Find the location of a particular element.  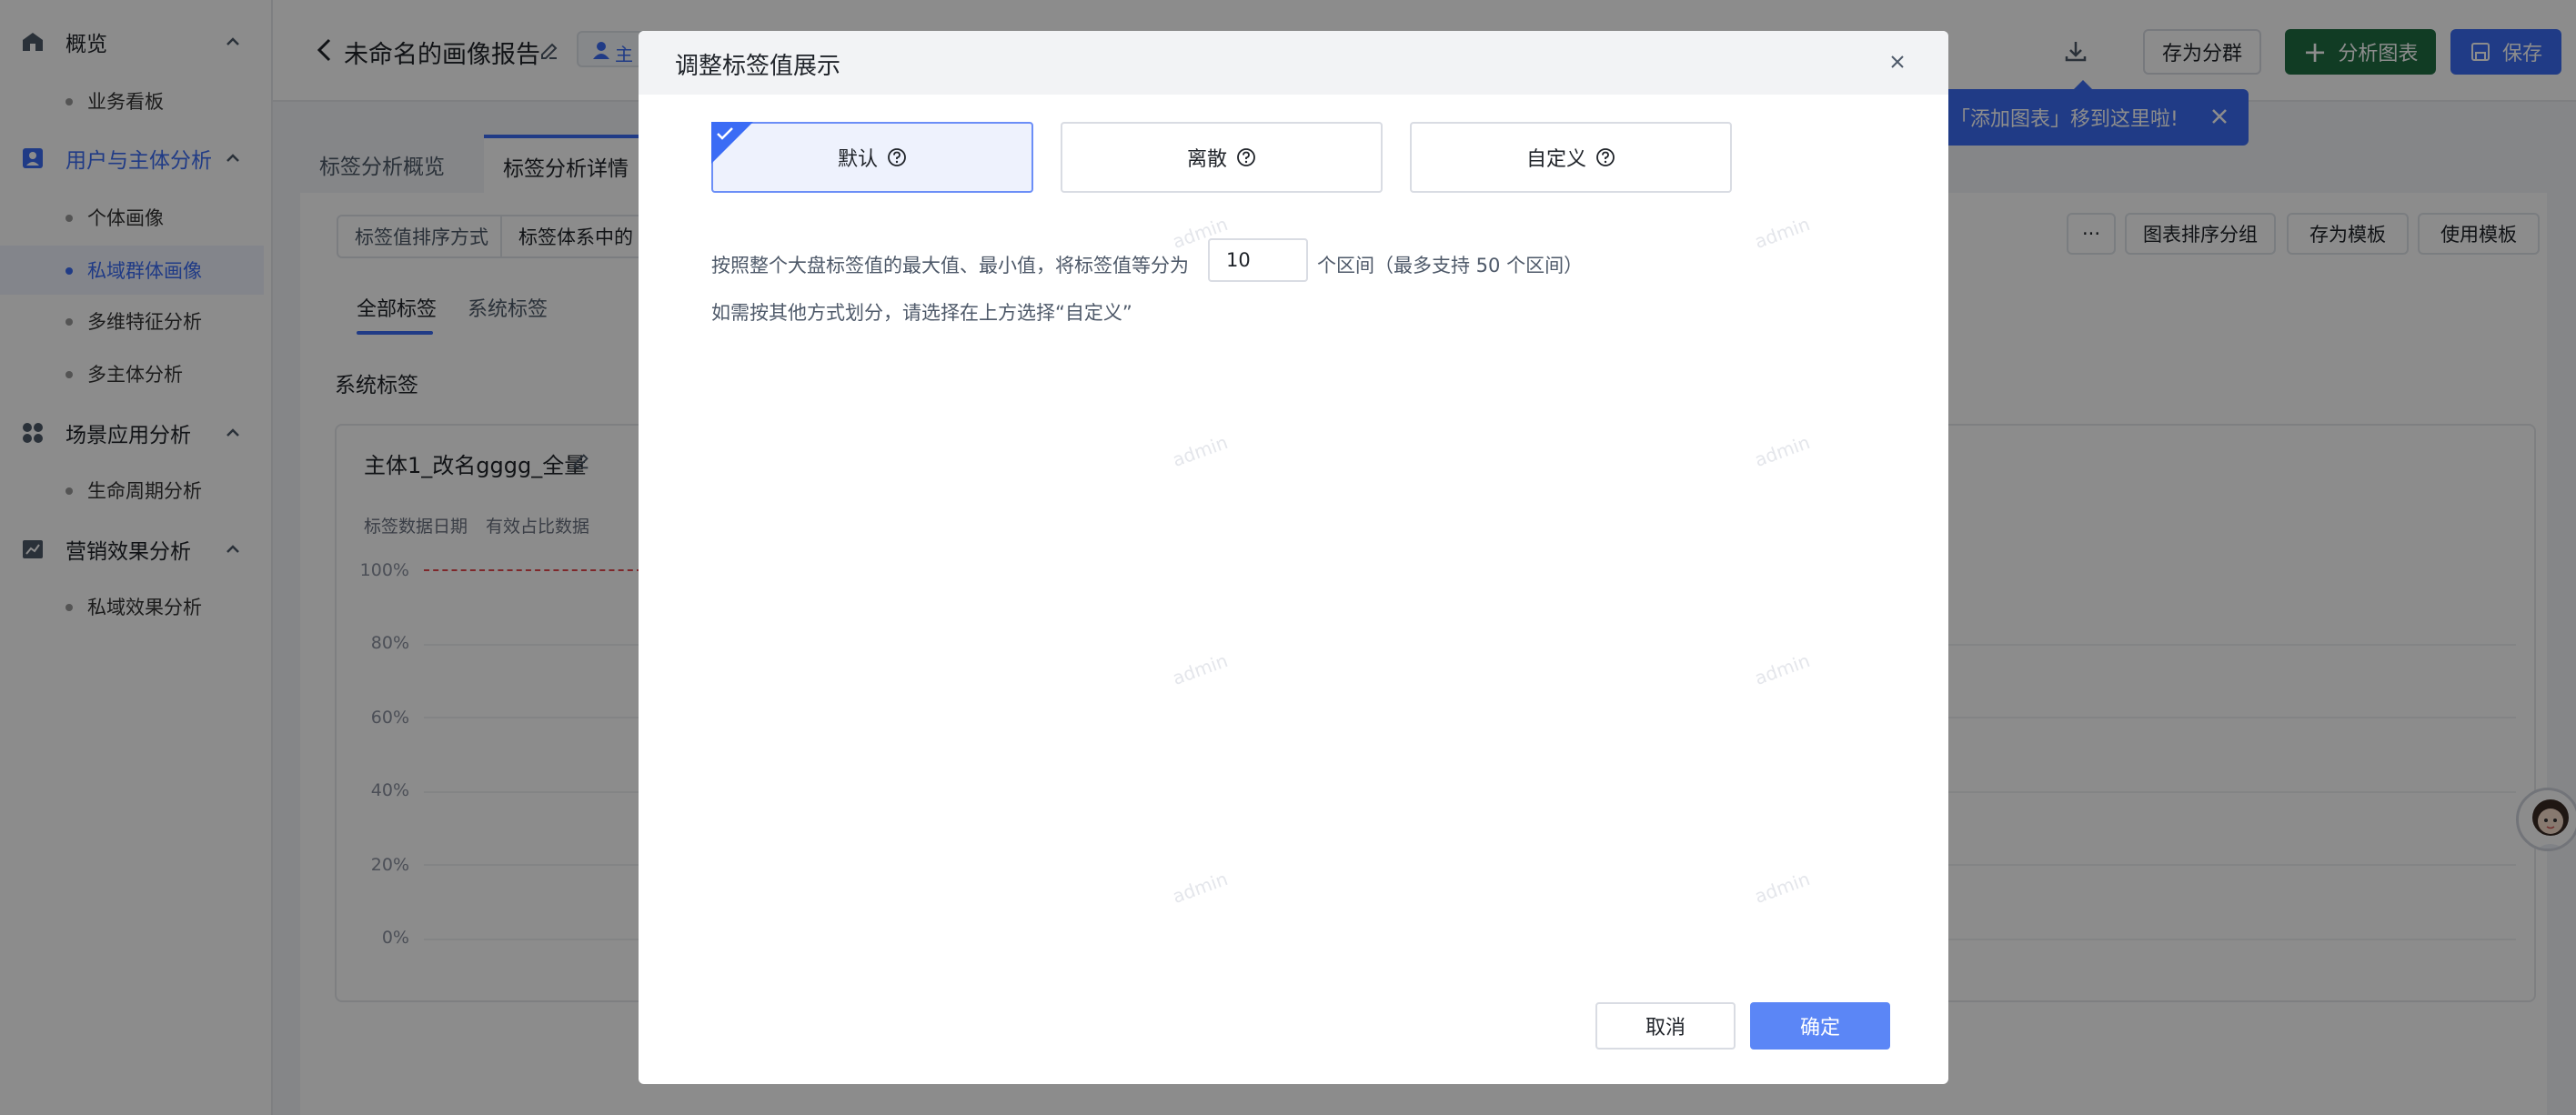

dialog-header: 调整标签值展示 is located at coordinates (1293, 63).